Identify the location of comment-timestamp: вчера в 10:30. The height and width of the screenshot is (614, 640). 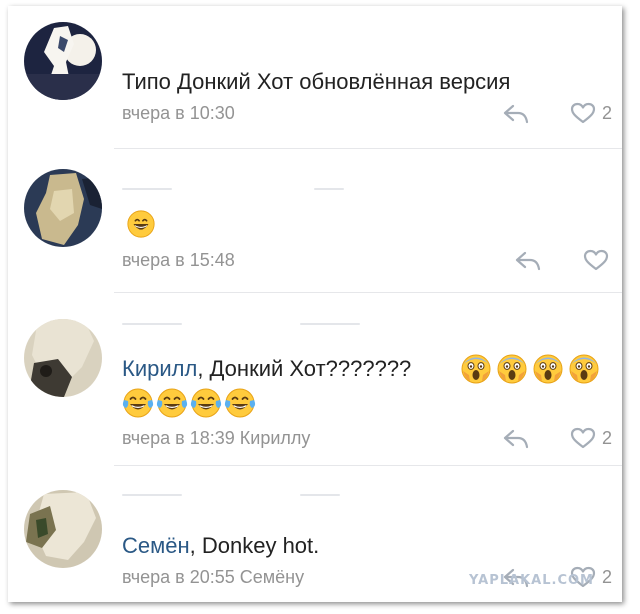
(178, 113).